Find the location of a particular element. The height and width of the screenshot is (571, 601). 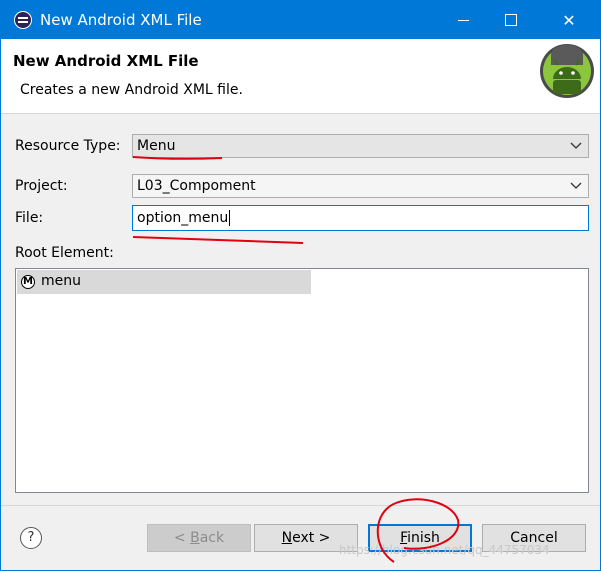

menu-element-icon: M is located at coordinates (28, 282).